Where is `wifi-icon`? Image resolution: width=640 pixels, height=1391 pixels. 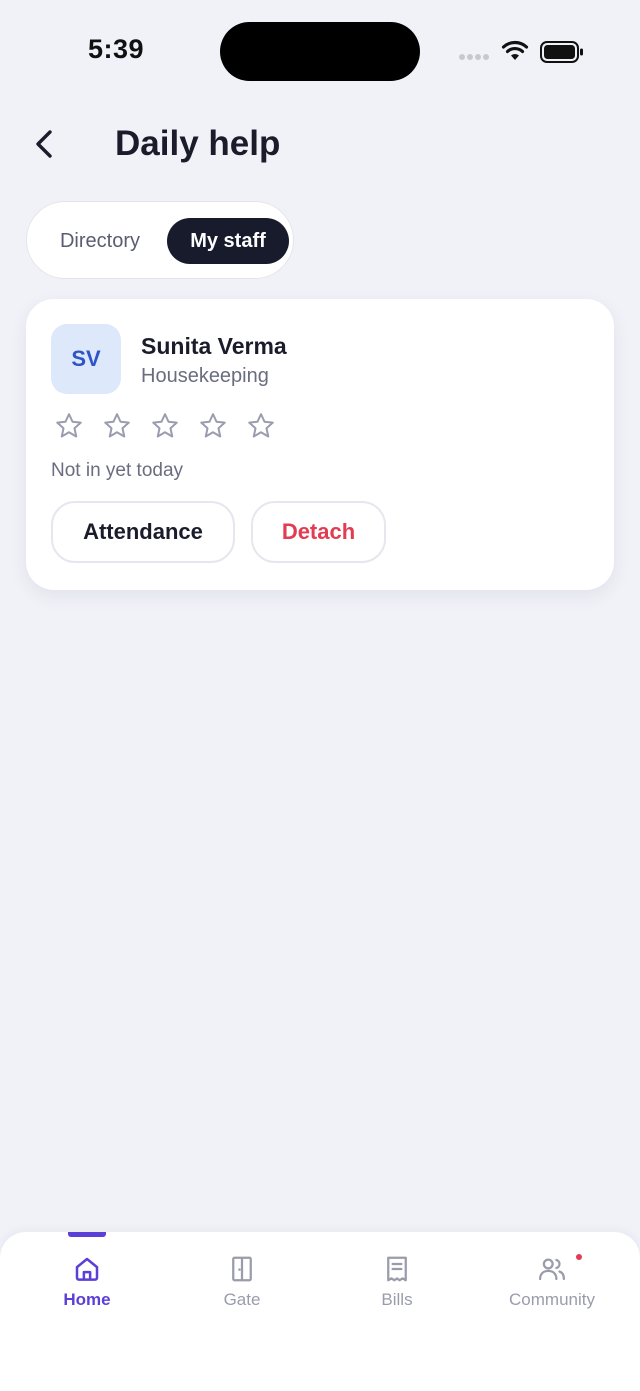
wifi-icon is located at coordinates (515, 50).